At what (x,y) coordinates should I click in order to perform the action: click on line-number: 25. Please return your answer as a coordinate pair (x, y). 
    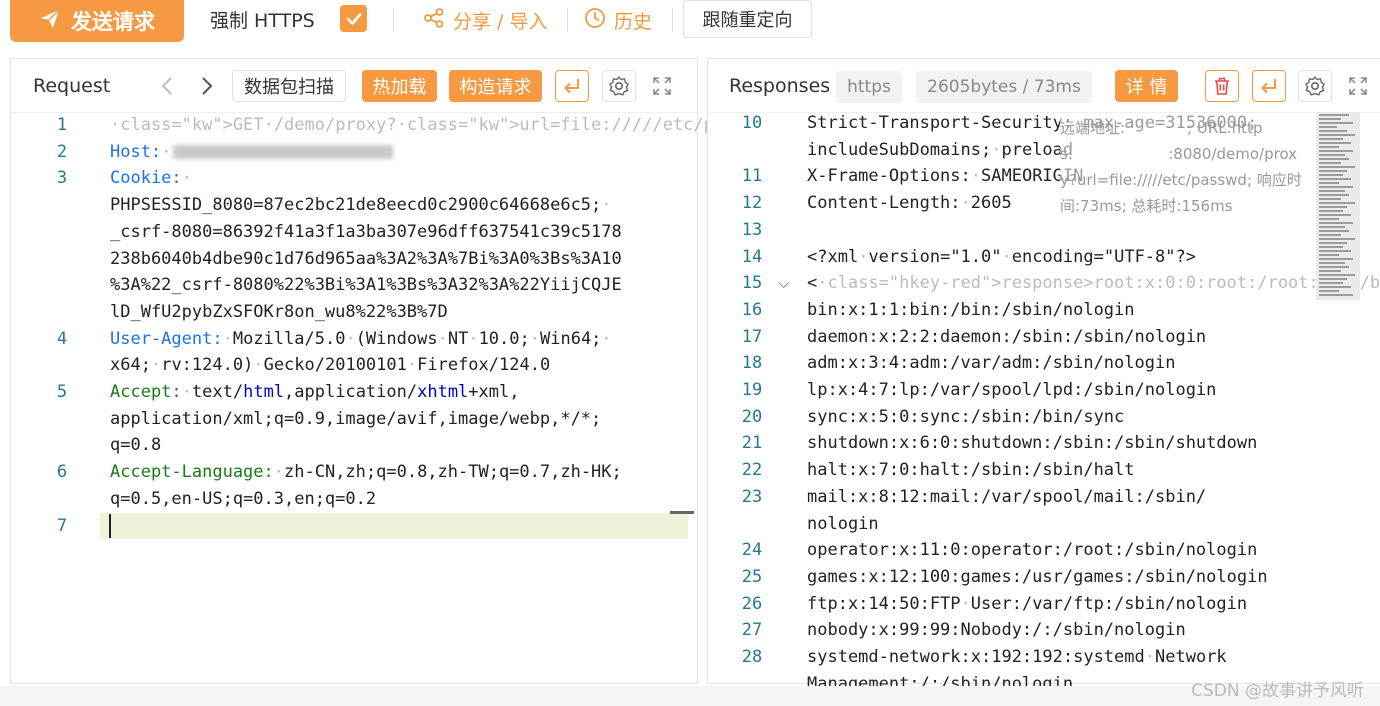
    Looking at the image, I should click on (752, 576).